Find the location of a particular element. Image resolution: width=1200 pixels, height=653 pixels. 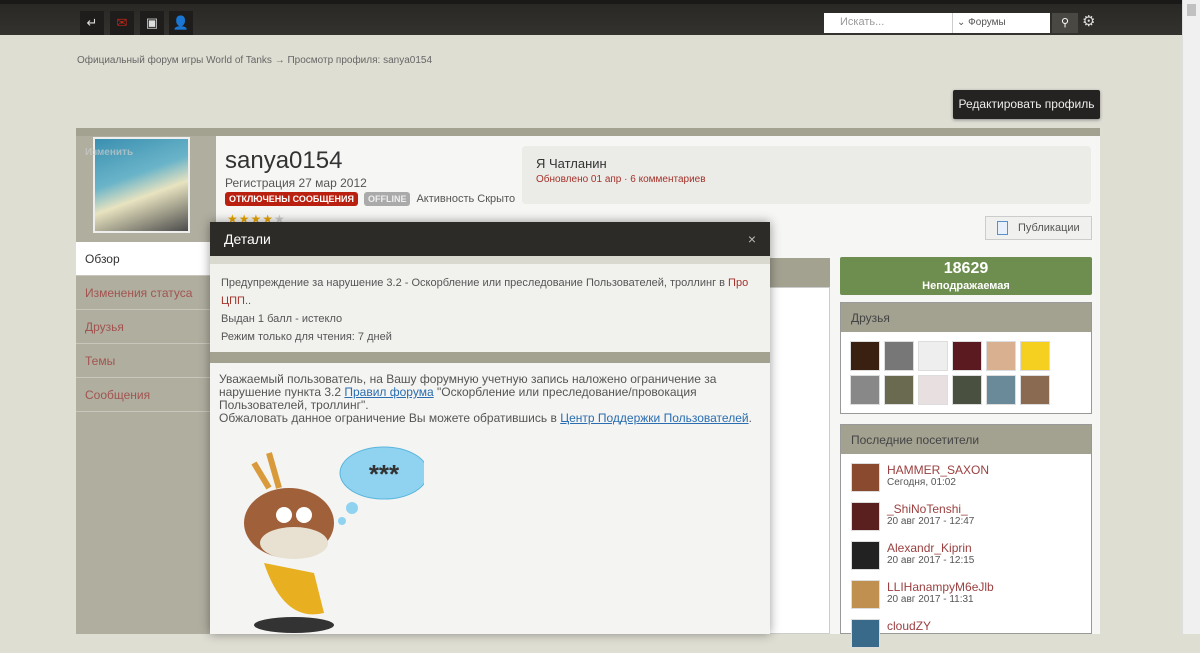

visitor-name: HAMMER_SAXON is located at coordinates (938, 470).